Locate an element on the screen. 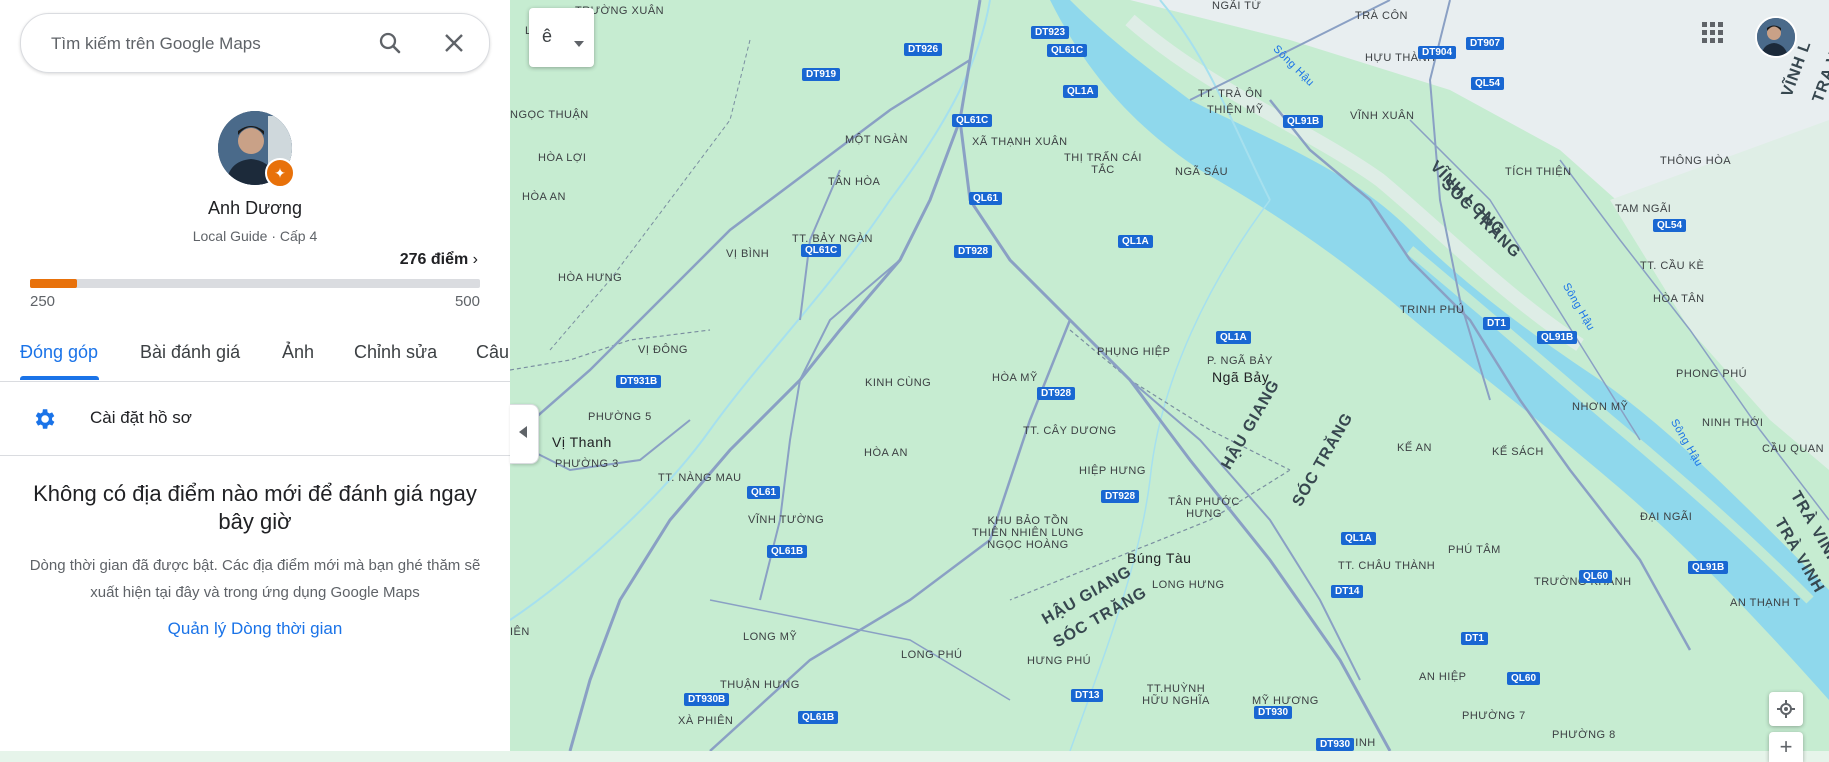  map-label: KHU BẢO TỒN THIÊN NHIÊN LUNG NGỌC HOÀNG is located at coordinates (1028, 533).